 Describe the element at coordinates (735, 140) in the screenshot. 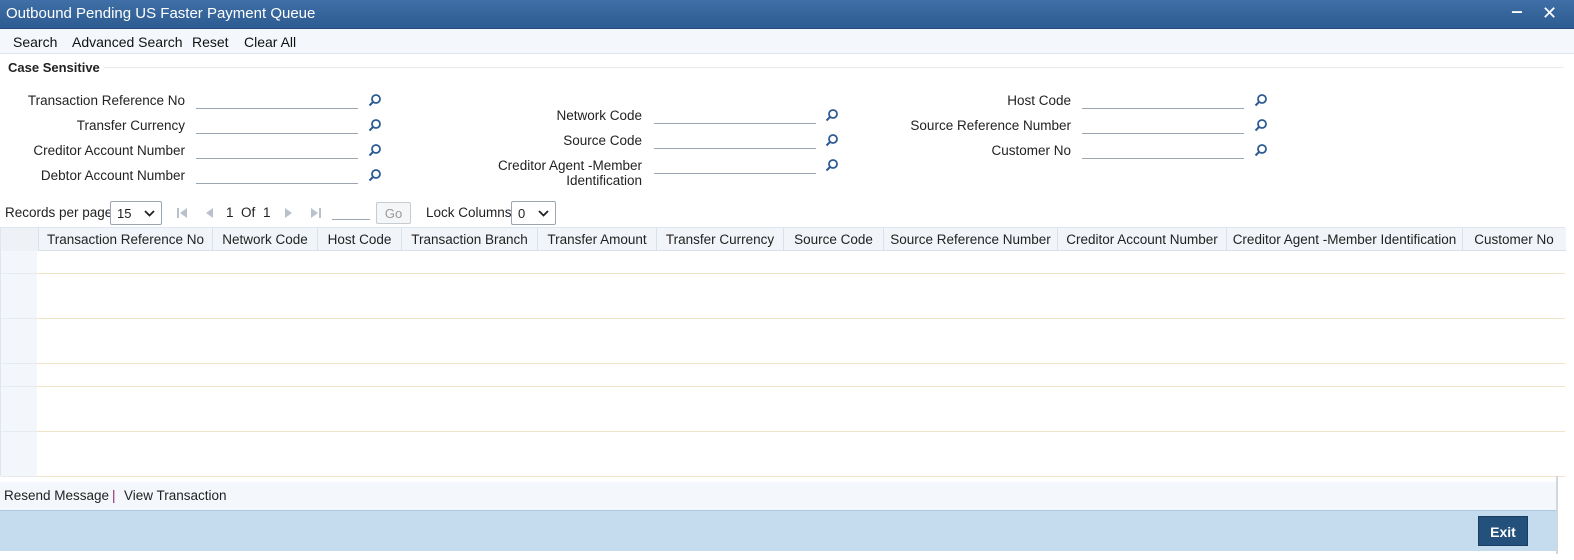

I see `source-code-input` at that location.